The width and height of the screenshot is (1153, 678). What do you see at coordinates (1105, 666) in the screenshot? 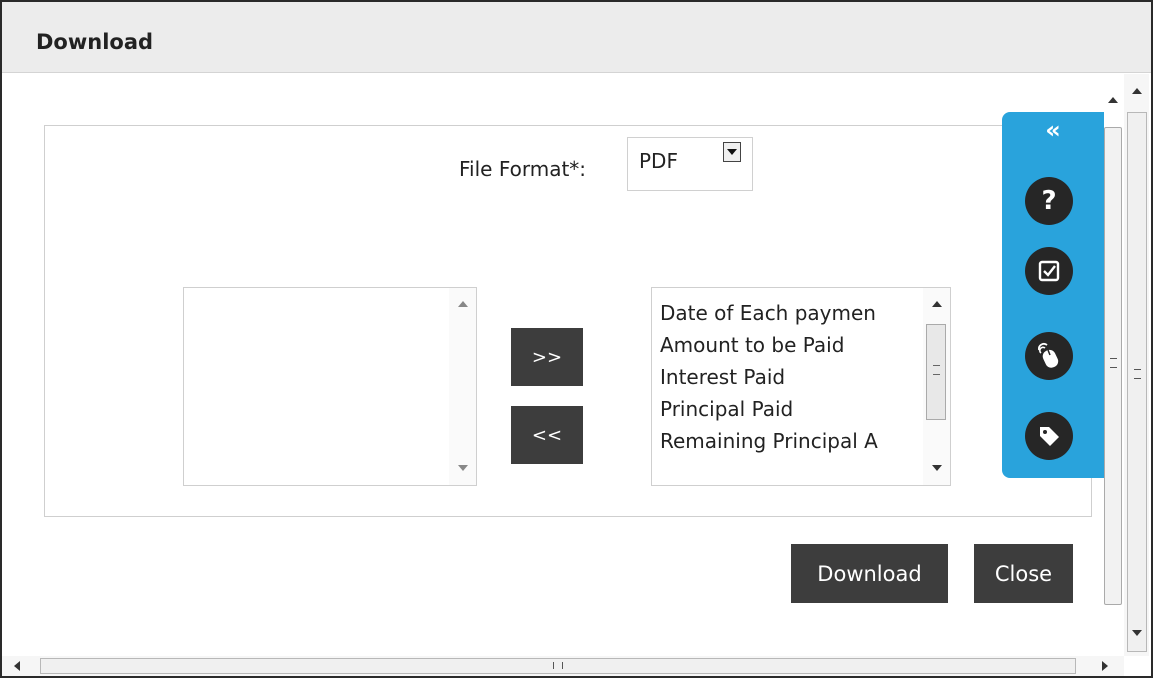
I see `scroll-right-icon` at bounding box center [1105, 666].